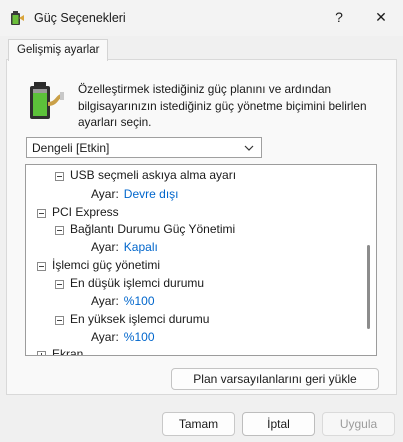 Image resolution: width=403 pixels, height=442 pixels. I want to click on max-state-value: %100, so click(139, 337).